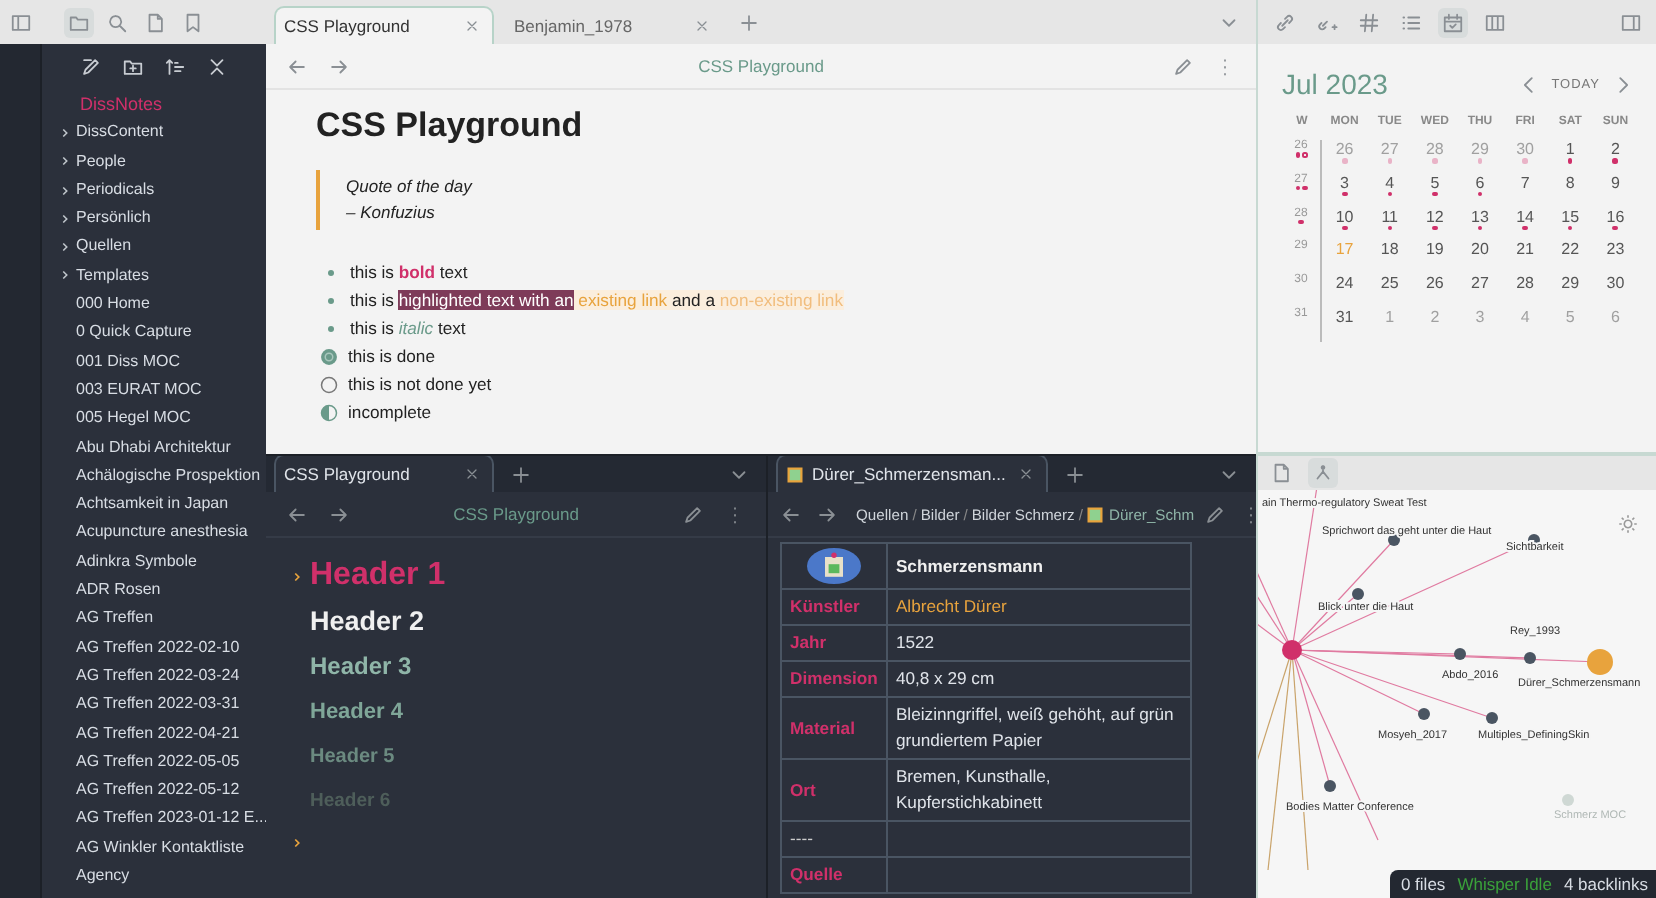 The height and width of the screenshot is (898, 1656). I want to click on table-cell: Jahr, so click(808, 642).